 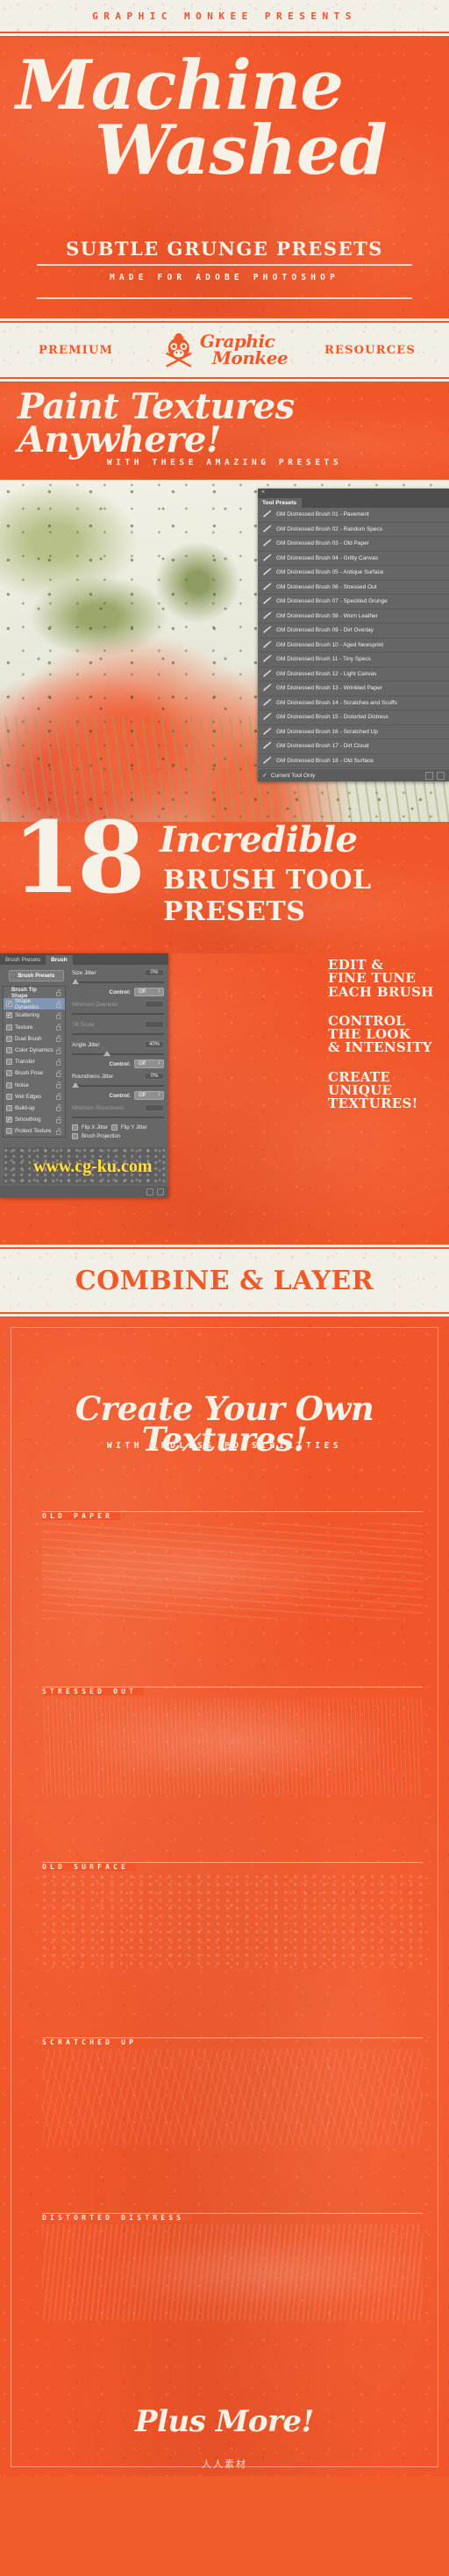 I want to click on tool-preset-row: GM Distressed Brush 18 - Old Surface, so click(x=353, y=761).